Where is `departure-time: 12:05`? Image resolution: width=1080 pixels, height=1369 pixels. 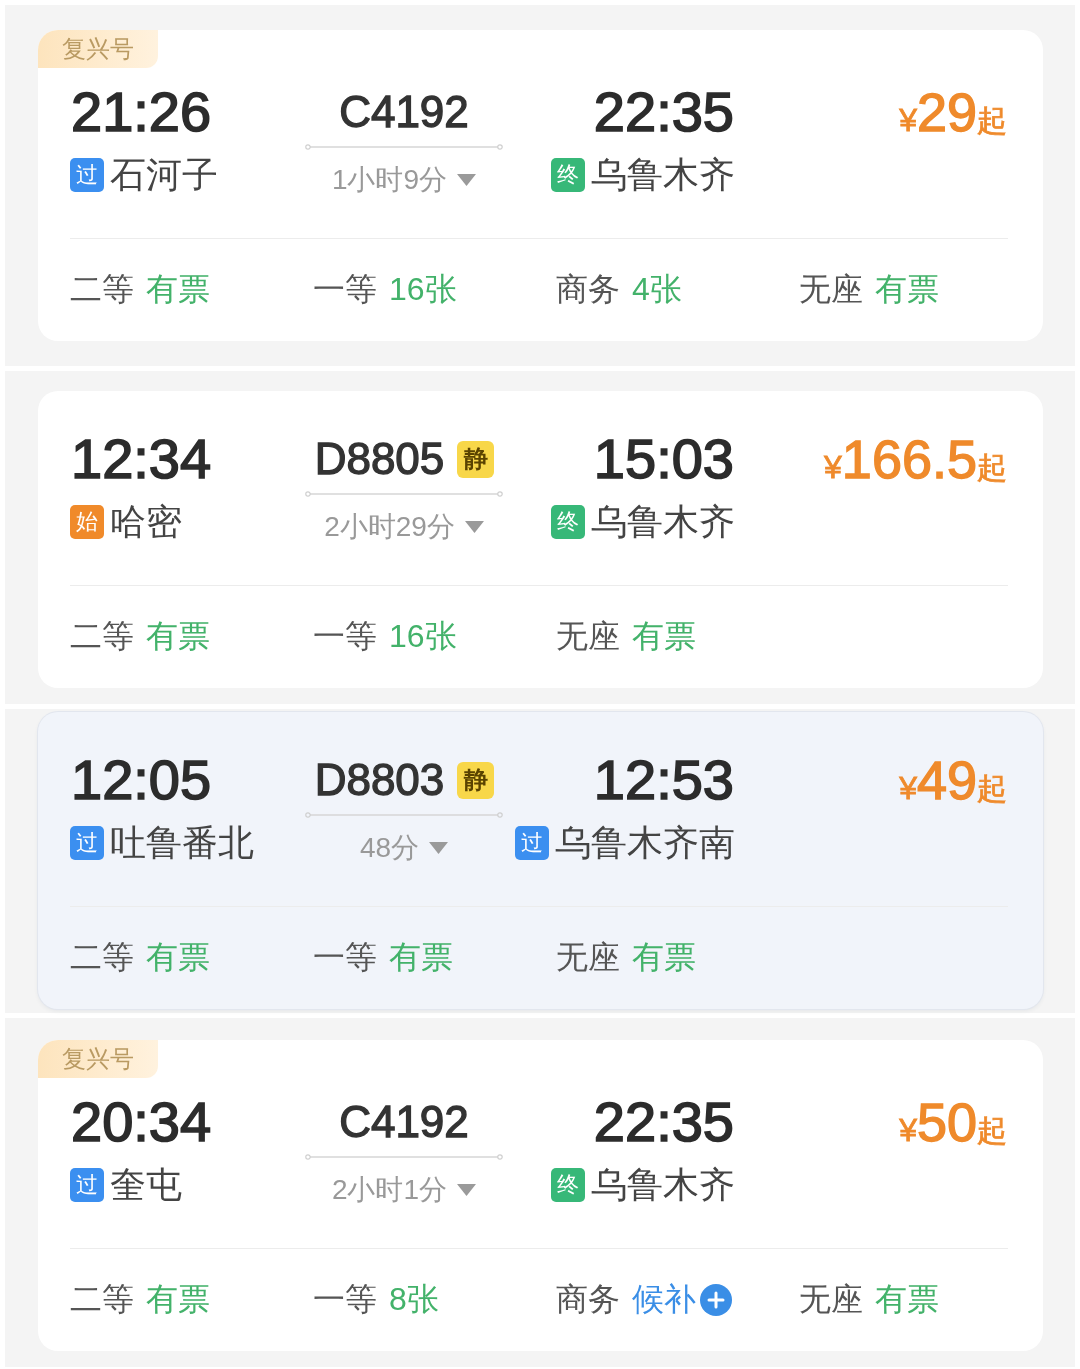
departure-time: 12:05 is located at coordinates (141, 780).